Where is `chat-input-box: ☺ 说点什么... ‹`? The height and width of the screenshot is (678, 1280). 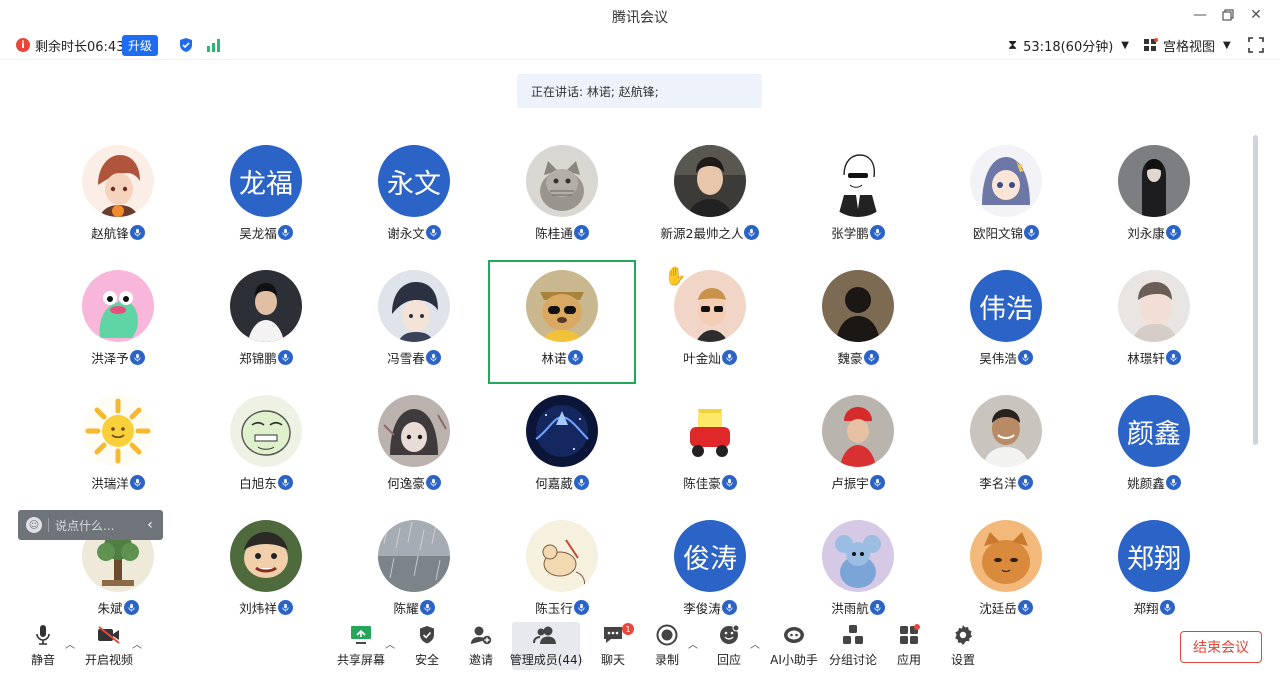 chat-input-box: ☺ 说点什么... ‹ is located at coordinates (90, 525).